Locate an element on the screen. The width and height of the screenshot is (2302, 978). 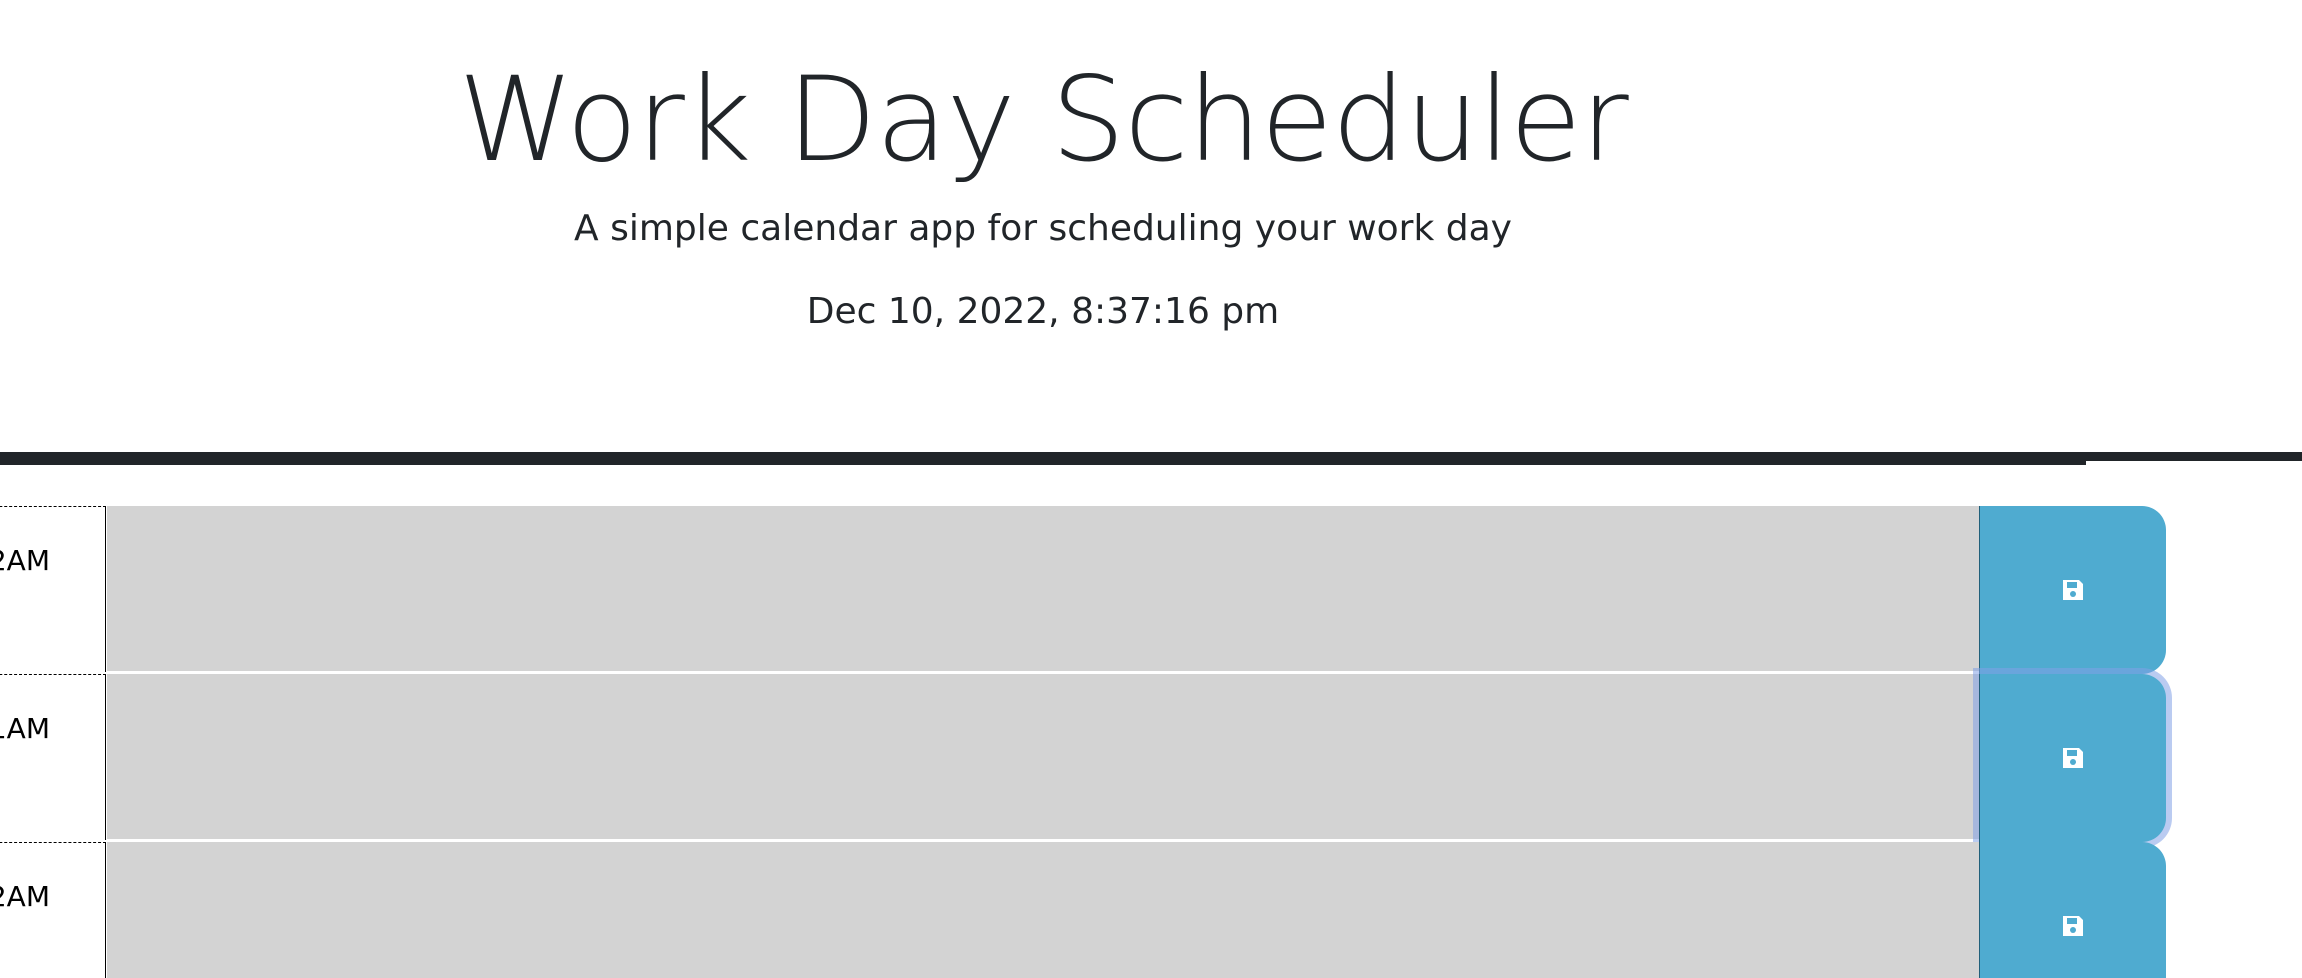
hour-label: 12AM is located at coordinates (53, 589).